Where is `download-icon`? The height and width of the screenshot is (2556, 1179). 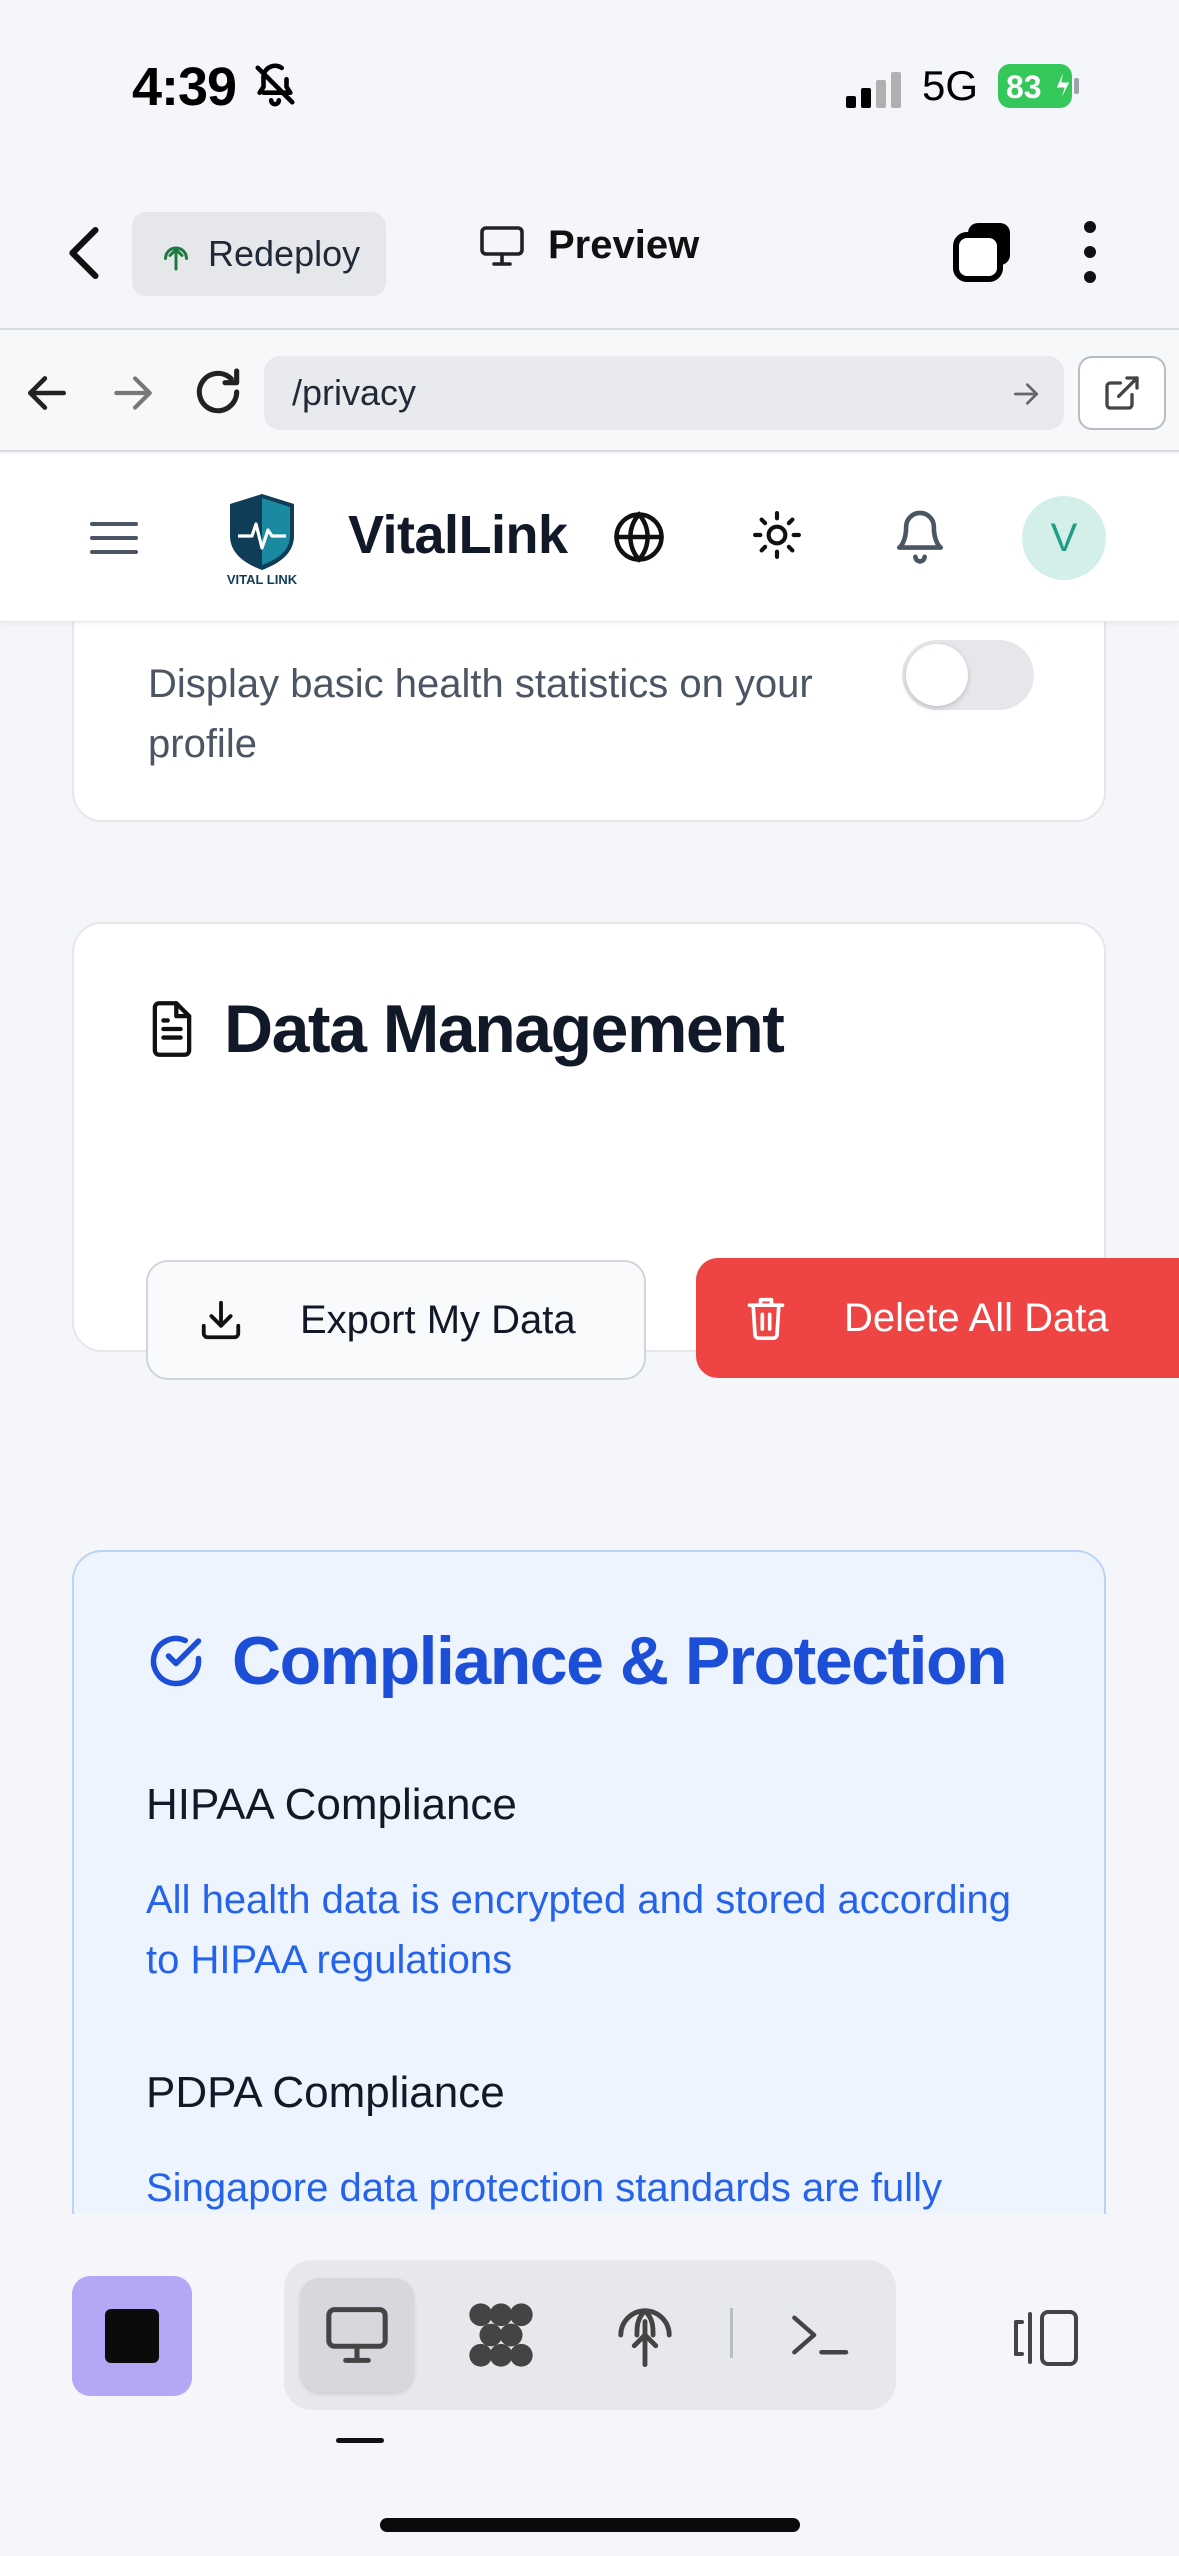
download-icon is located at coordinates (221, 1320).